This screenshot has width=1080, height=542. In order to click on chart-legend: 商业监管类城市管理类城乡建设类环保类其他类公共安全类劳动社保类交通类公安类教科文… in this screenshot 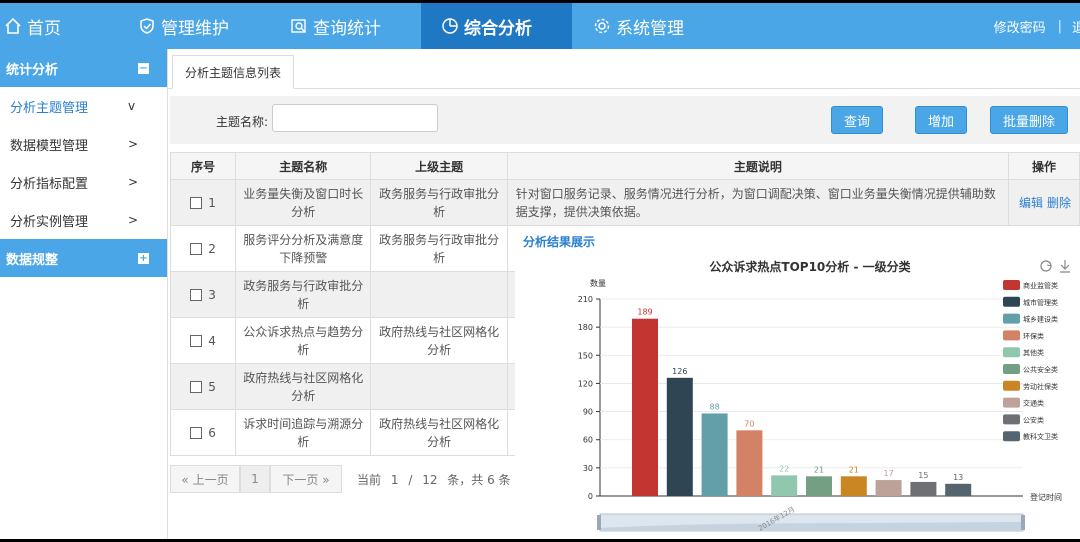, I will do `click(1030, 361)`.